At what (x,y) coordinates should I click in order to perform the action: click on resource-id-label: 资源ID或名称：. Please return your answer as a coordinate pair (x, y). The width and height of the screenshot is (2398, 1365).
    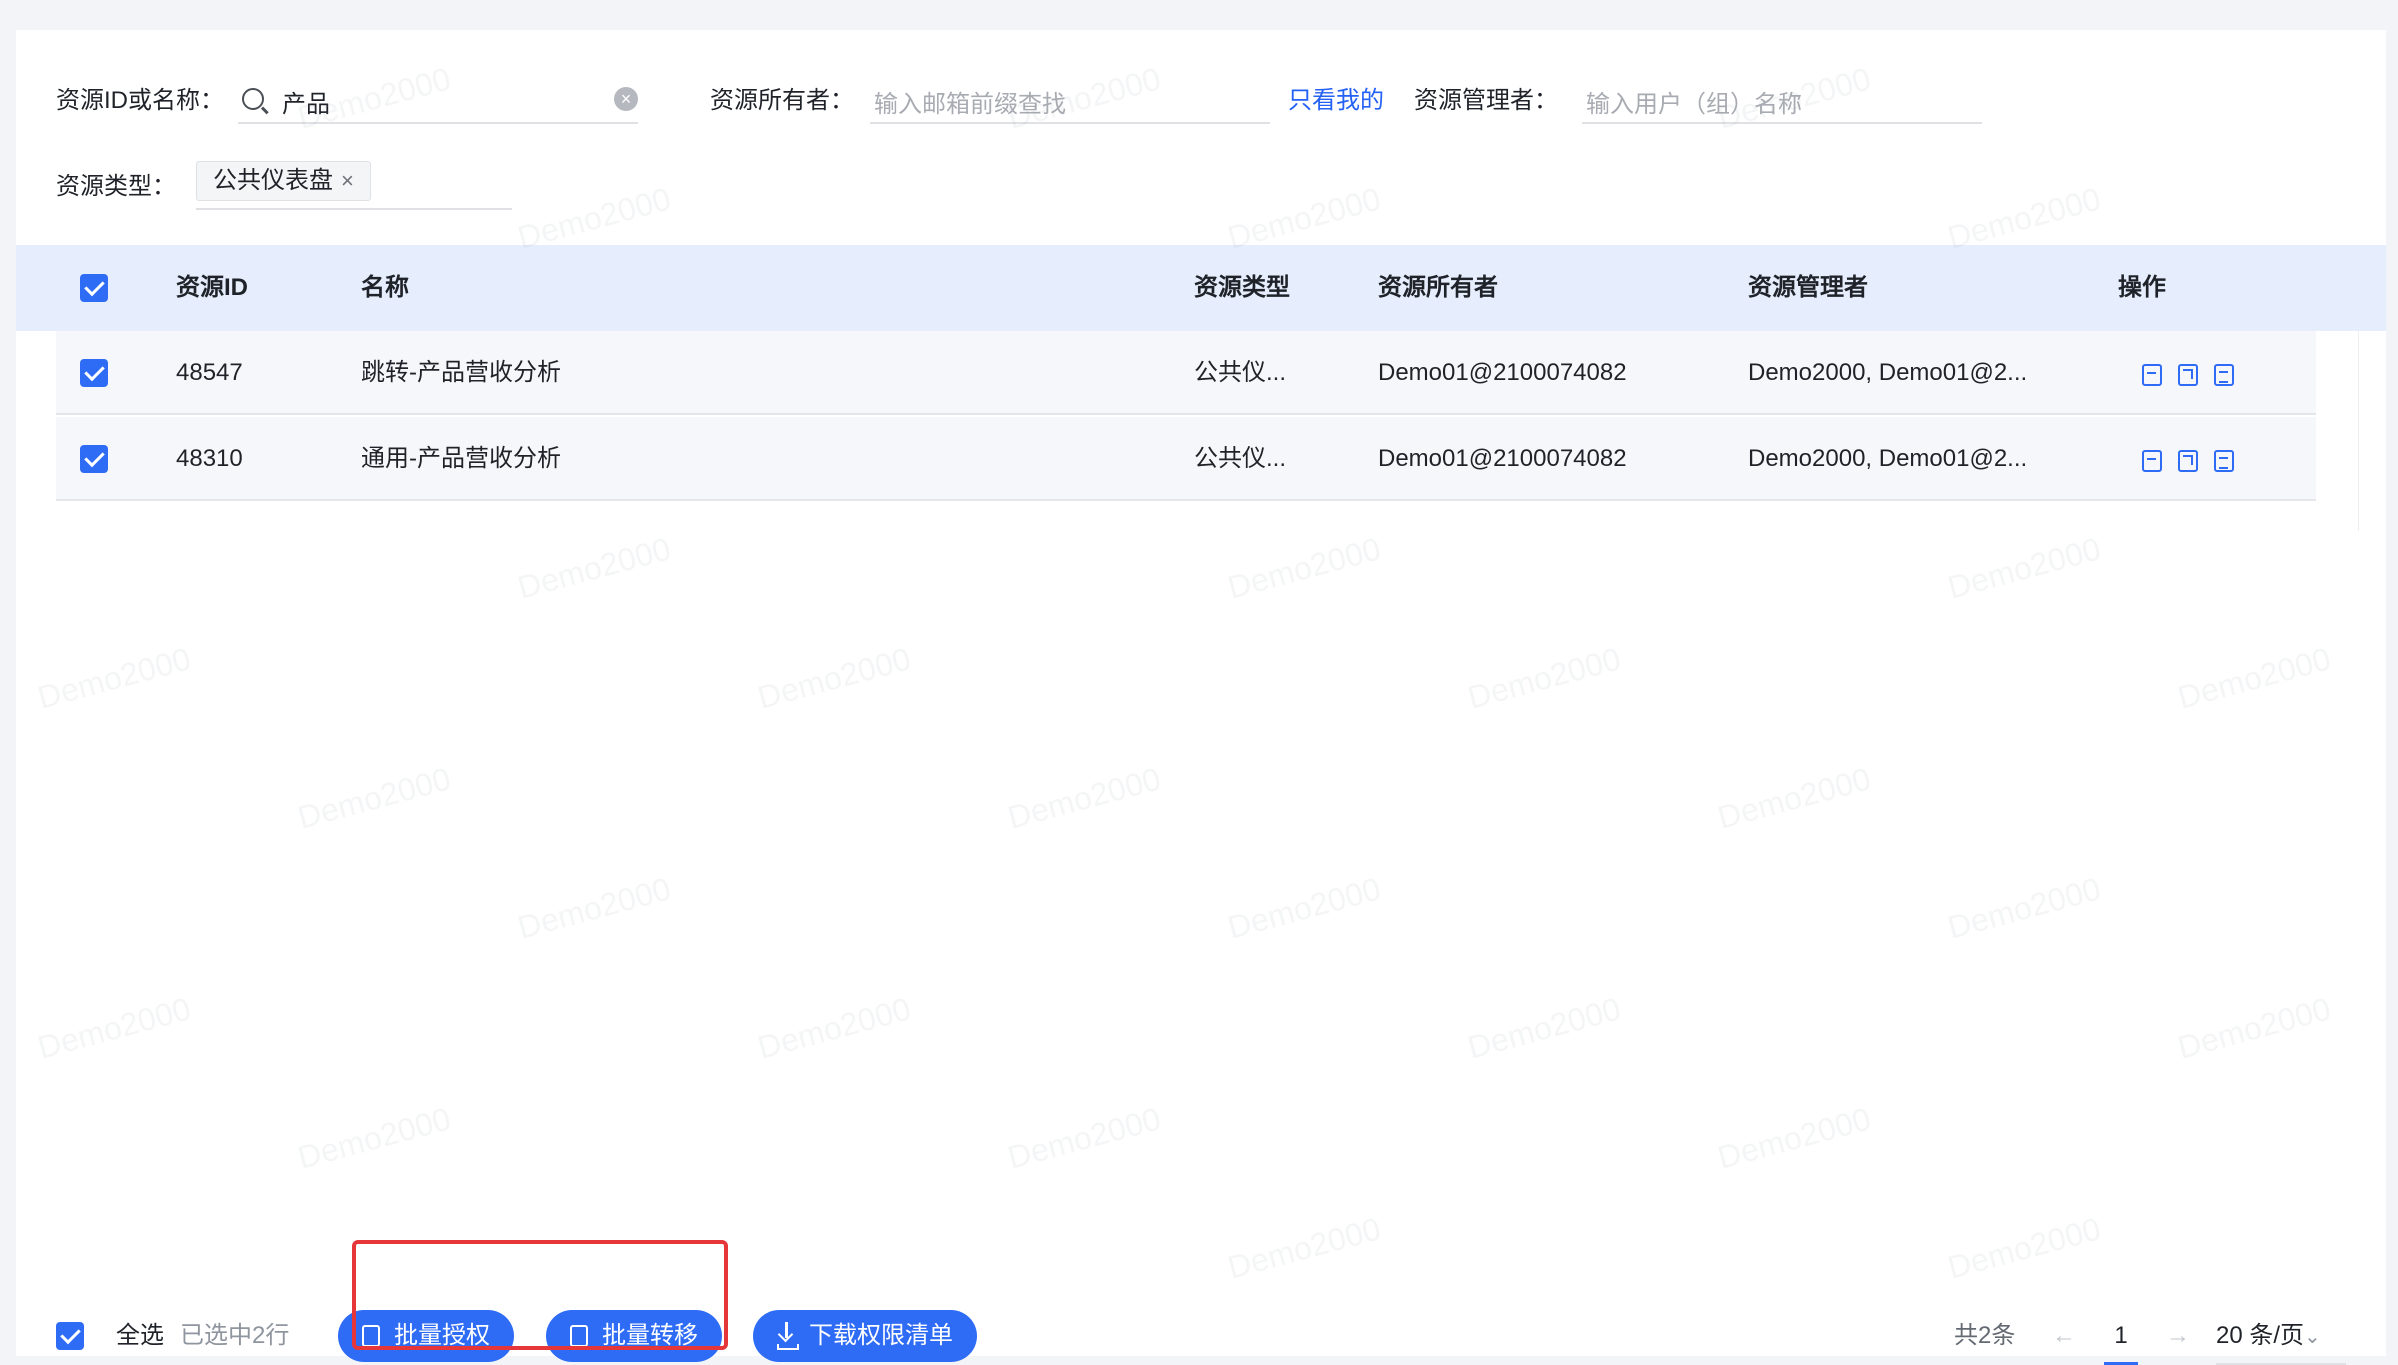
    Looking at the image, I should click on (140, 100).